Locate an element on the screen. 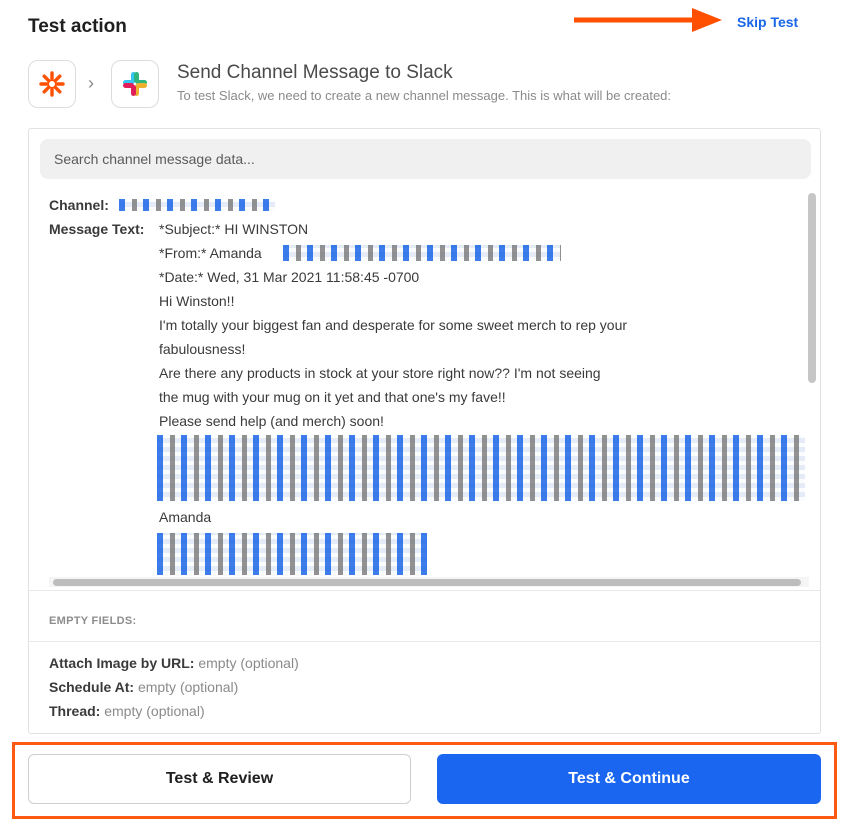 The width and height of the screenshot is (856, 839). zapier-asterisk-icon is located at coordinates (52, 84).